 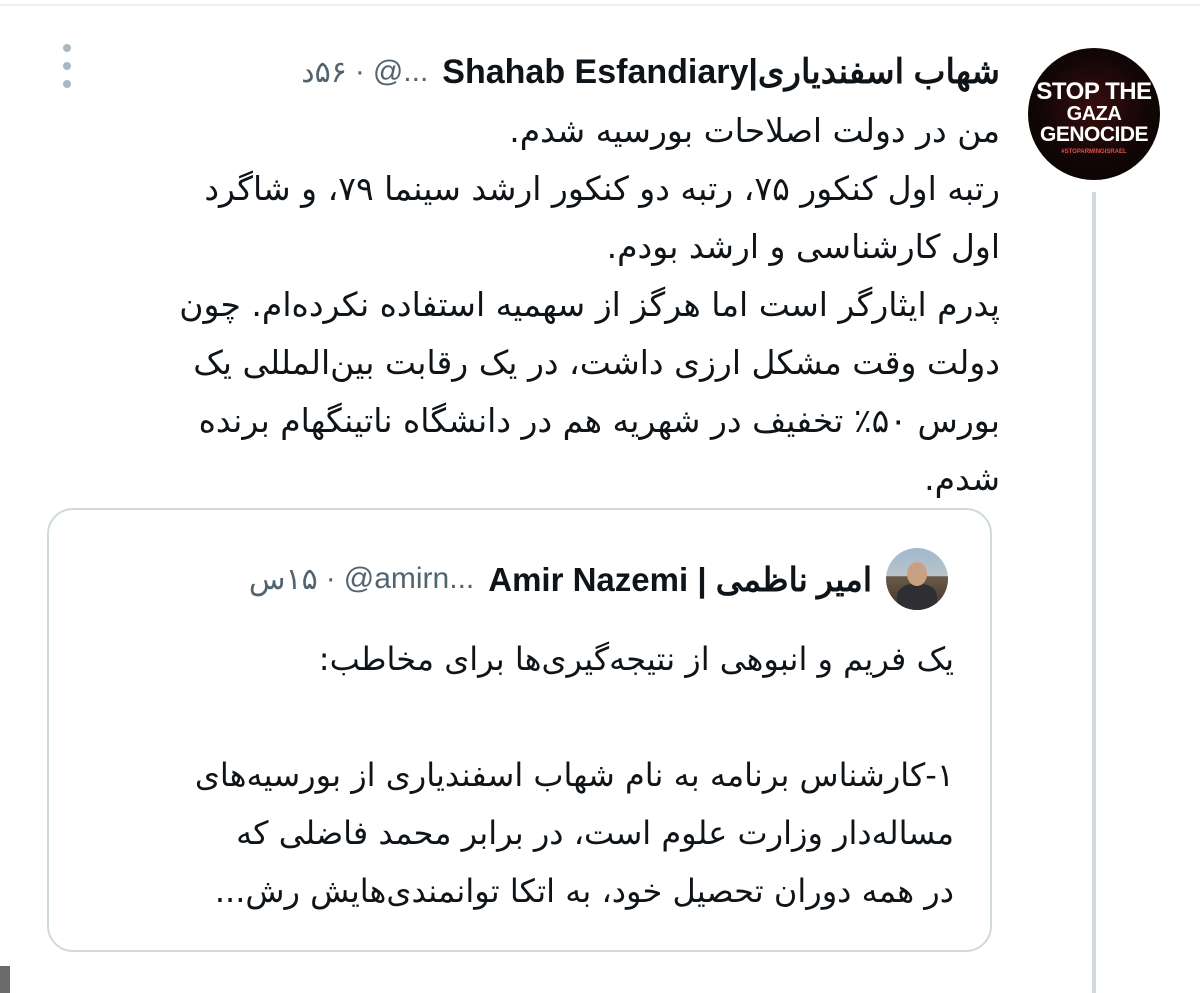 I want to click on quoted-tweet-timestamp: ۱۵س, so click(x=283, y=579).